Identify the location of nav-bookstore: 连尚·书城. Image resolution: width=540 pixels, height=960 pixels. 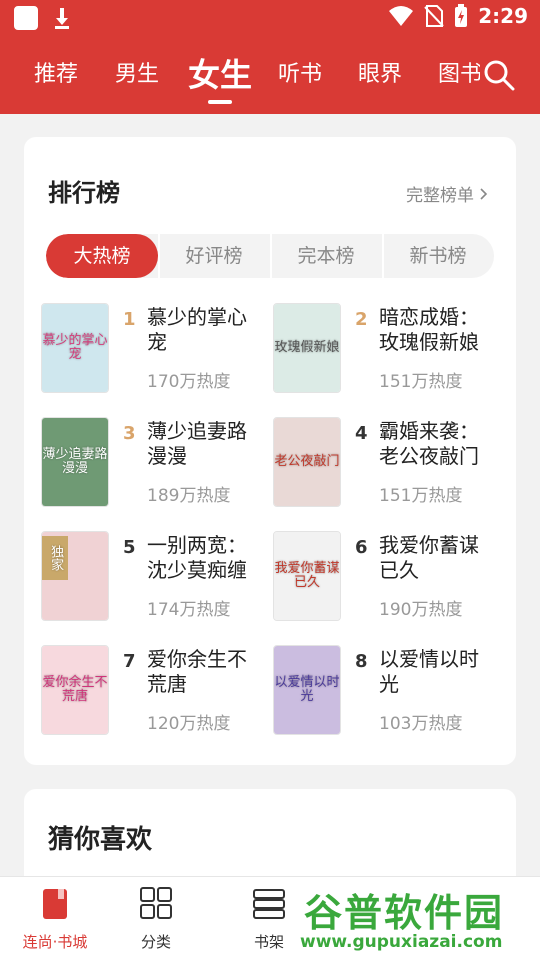
(55, 918).